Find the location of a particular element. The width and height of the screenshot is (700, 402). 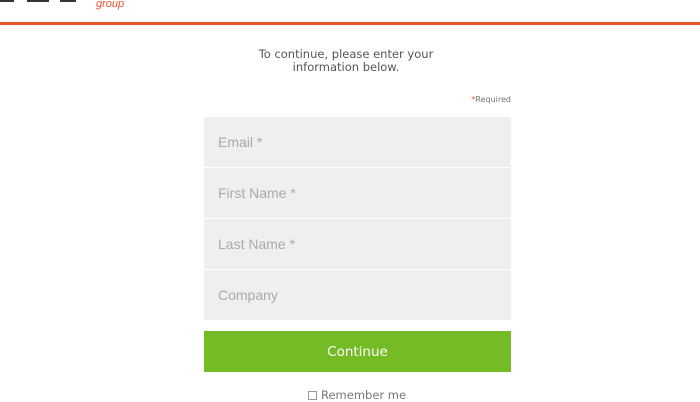

continue-button: Continue is located at coordinates (357, 351).